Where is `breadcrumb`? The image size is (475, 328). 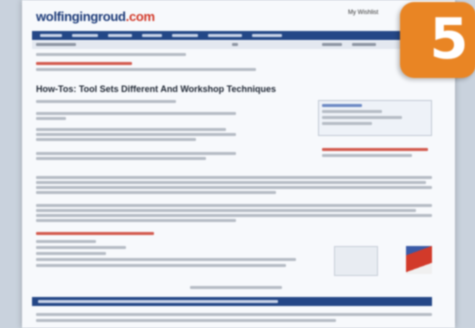 breadcrumb is located at coordinates (111, 54).